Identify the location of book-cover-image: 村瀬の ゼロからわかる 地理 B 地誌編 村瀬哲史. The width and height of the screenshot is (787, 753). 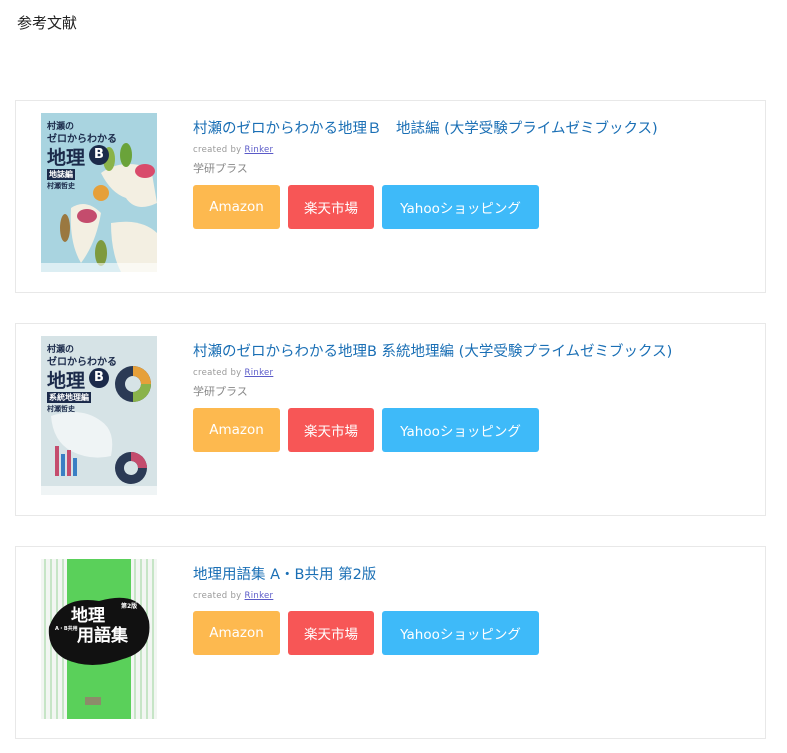
(99, 192).